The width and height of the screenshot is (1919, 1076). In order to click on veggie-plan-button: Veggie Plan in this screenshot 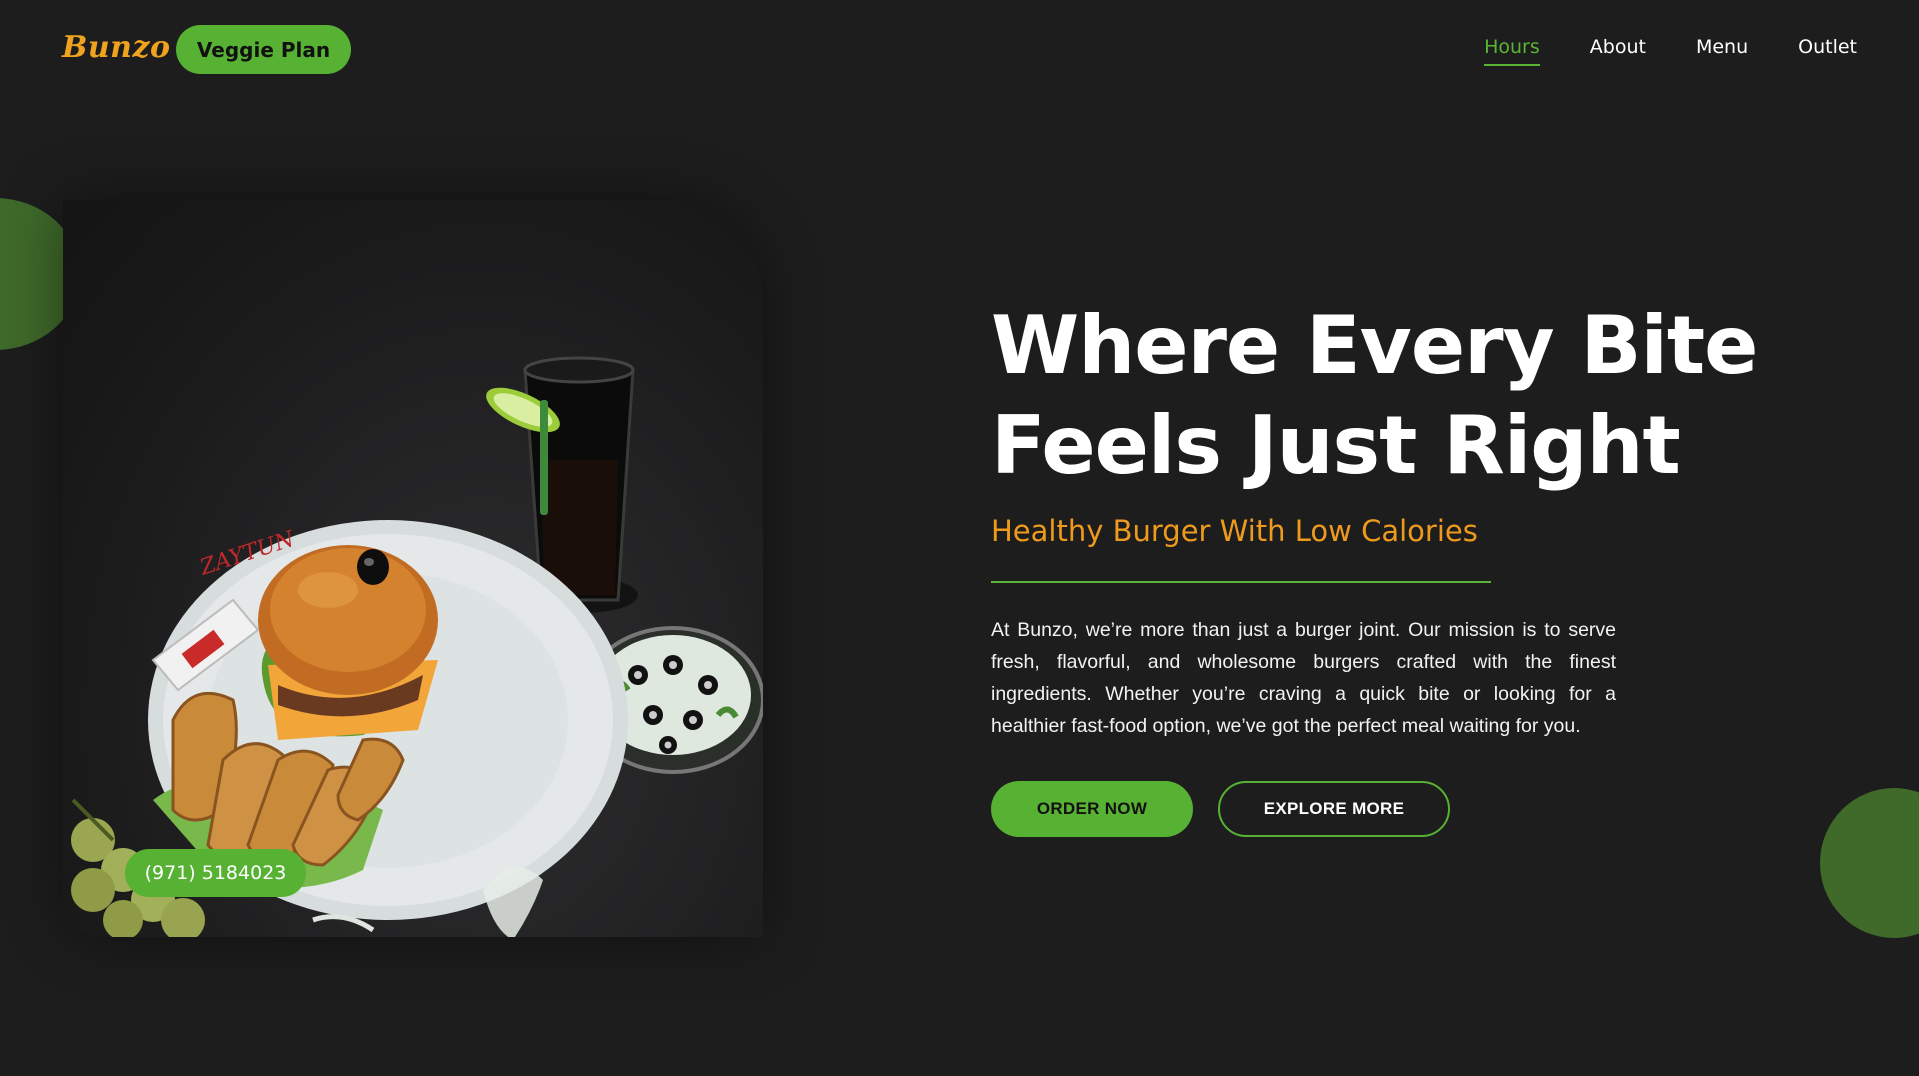, I will do `click(263, 49)`.